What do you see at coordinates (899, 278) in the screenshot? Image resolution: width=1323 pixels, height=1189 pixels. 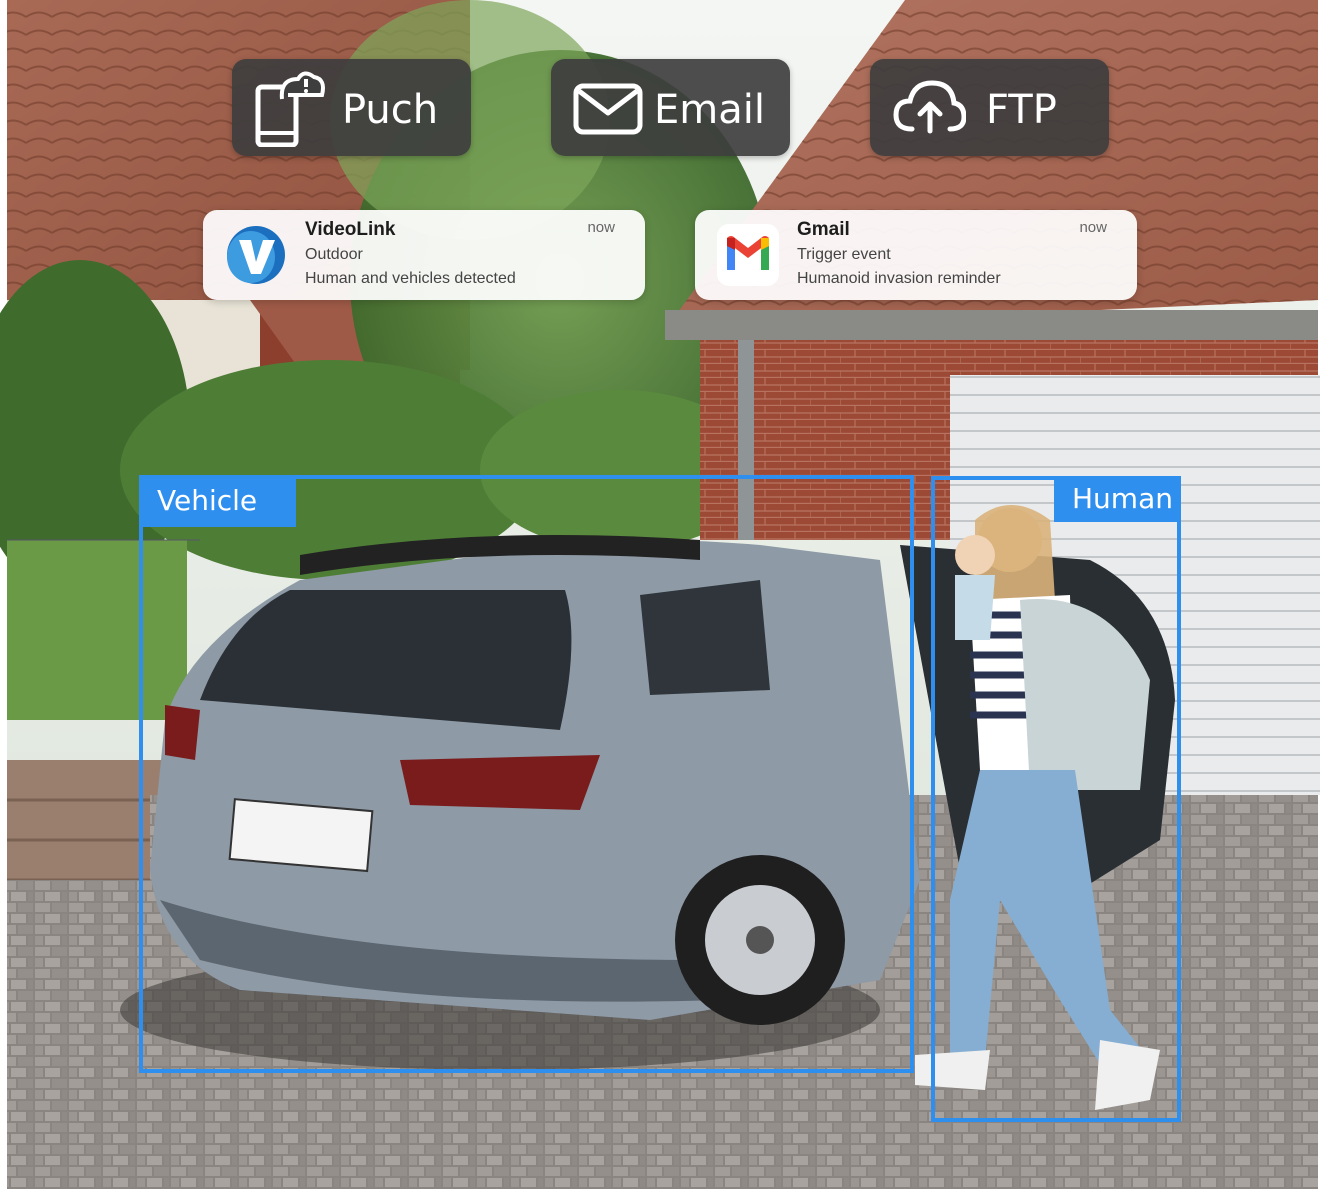 I see `notification-message: Humanoid invasion reminder` at bounding box center [899, 278].